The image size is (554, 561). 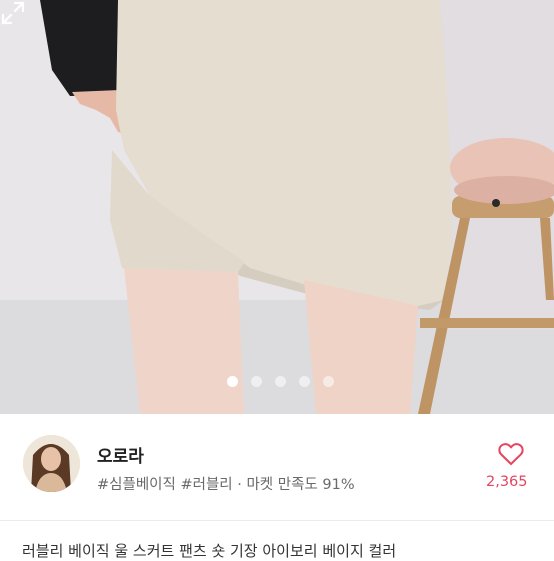 What do you see at coordinates (136, 485) in the screenshot?
I see `seller-tag: #심플베이직` at bounding box center [136, 485].